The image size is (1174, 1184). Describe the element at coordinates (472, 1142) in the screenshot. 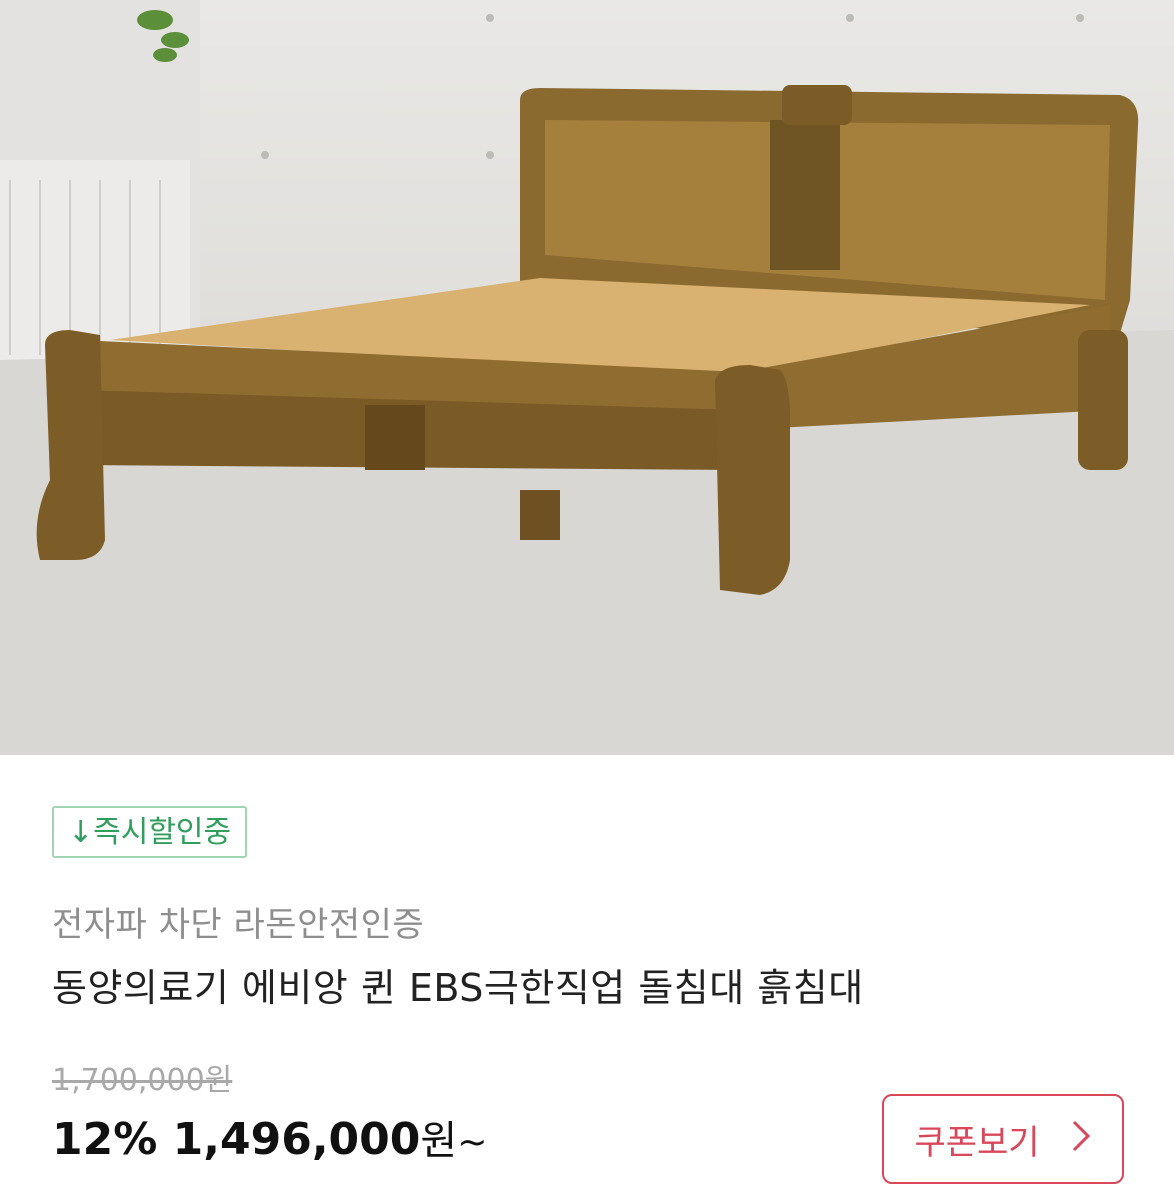

I see `price-suffix: ~` at that location.